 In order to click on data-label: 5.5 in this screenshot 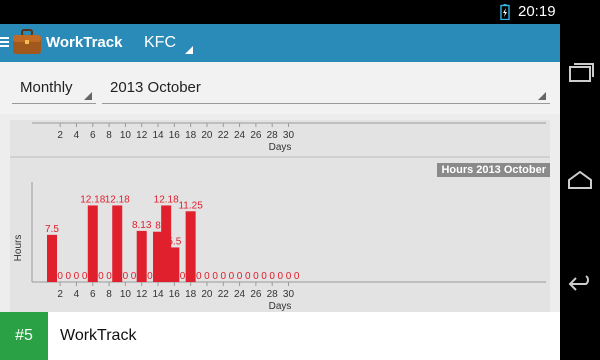, I will do `click(174, 241)`.